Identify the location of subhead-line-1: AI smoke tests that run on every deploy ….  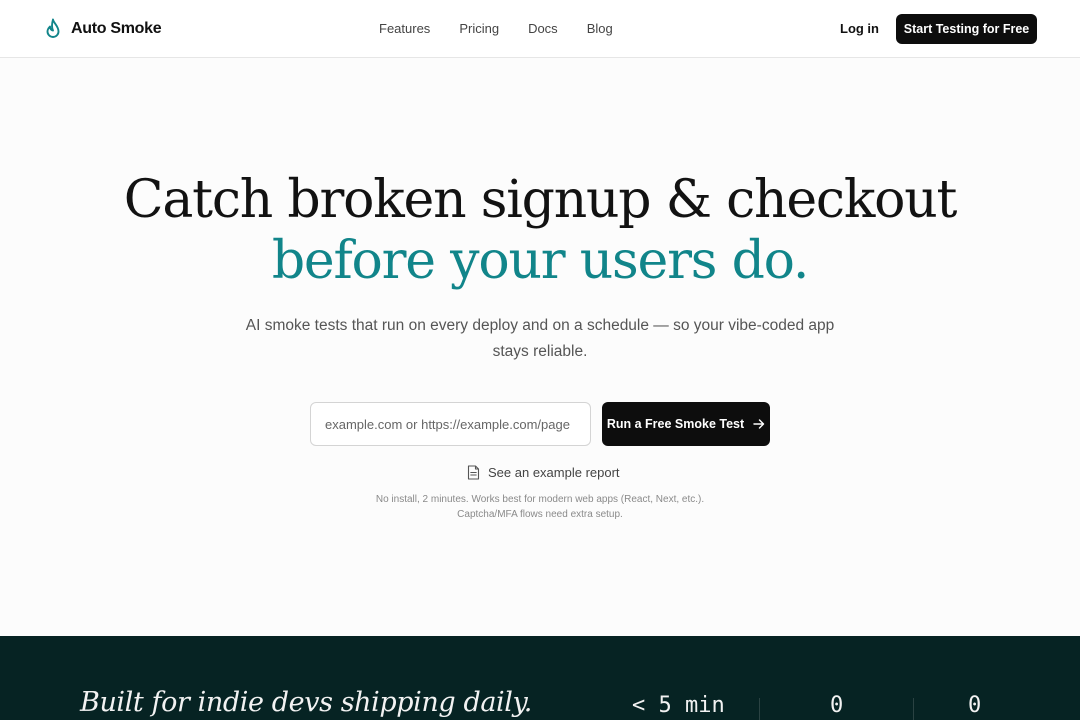
(540, 325).